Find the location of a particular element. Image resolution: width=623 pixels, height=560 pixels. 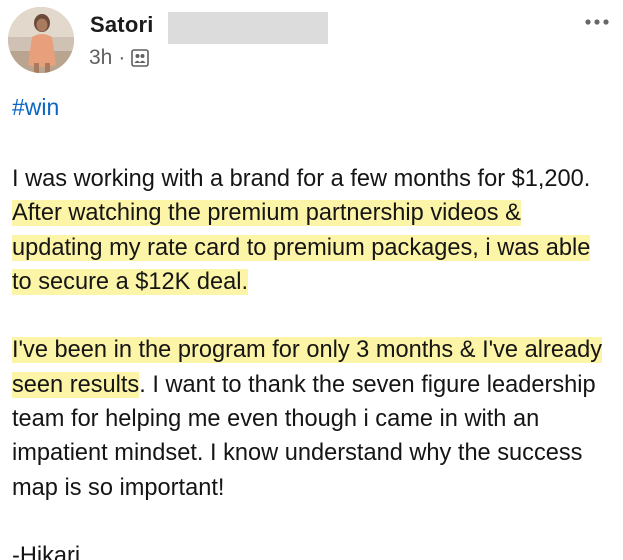

signature-line: -Hikari is located at coordinates (313, 549).